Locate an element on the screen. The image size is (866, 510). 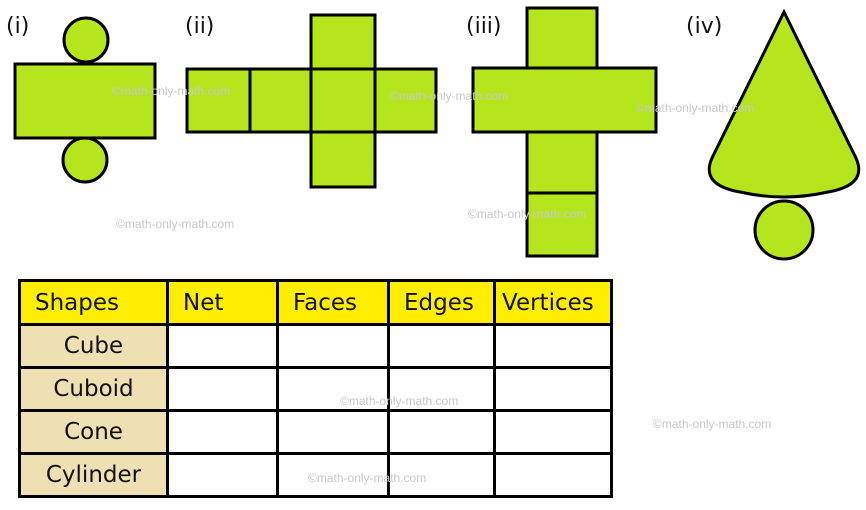
table-header-row: Shapes Net Faces Edges Vertices is located at coordinates (315, 302).